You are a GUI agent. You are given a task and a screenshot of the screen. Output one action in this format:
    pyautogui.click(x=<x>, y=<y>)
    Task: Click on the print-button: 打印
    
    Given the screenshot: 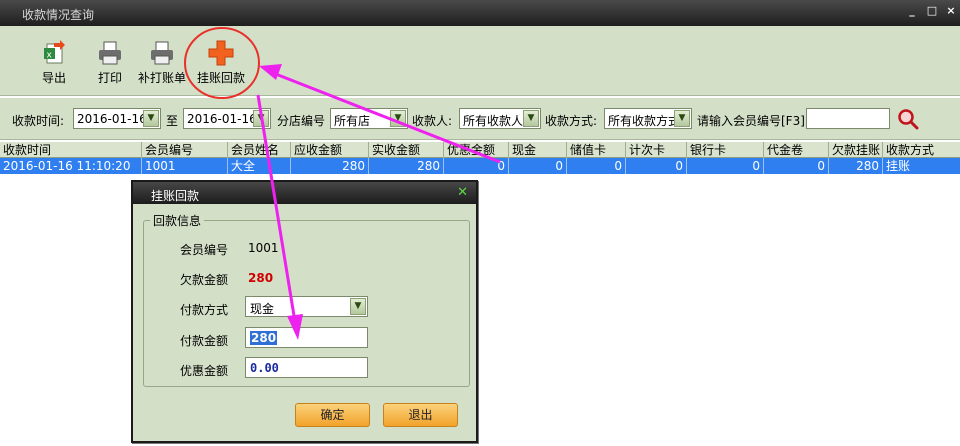 What is the action you would take?
    pyautogui.click(x=110, y=63)
    